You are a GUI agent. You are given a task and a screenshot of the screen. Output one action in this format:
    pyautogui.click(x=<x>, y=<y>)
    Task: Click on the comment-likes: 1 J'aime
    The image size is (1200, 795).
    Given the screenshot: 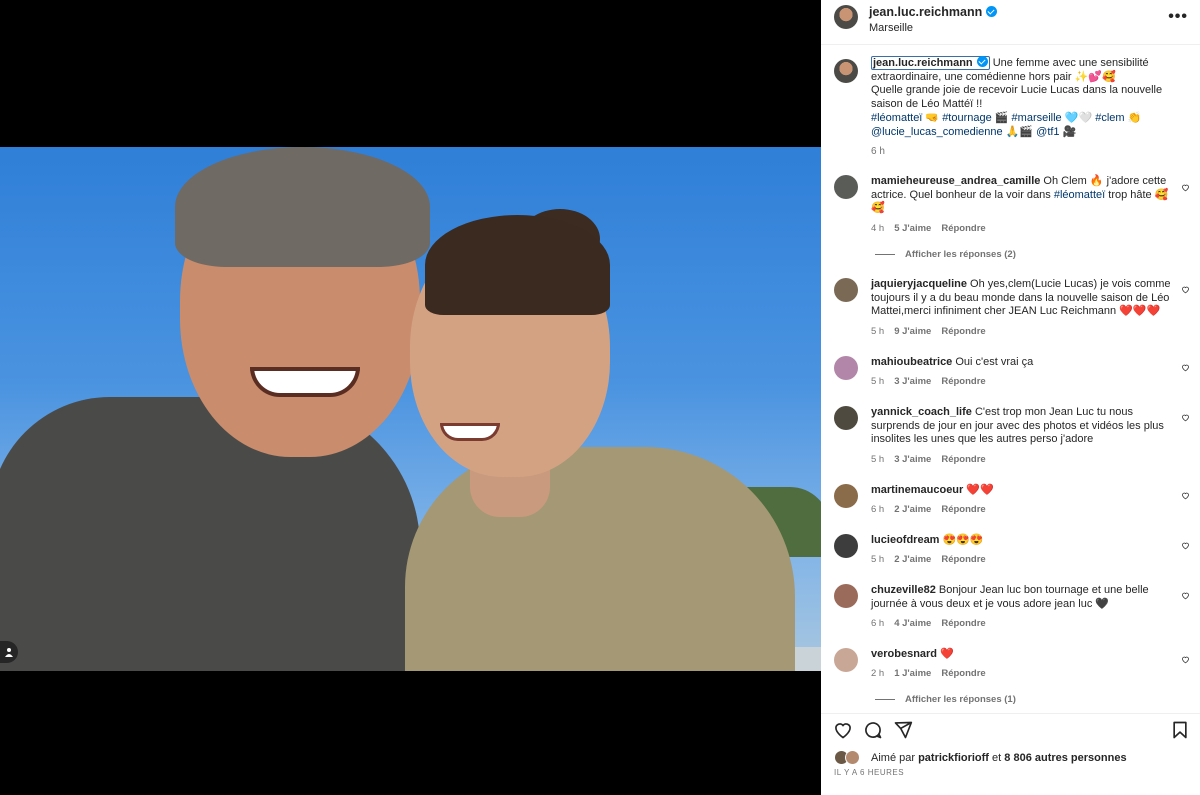 What is the action you would take?
    pyautogui.click(x=912, y=673)
    